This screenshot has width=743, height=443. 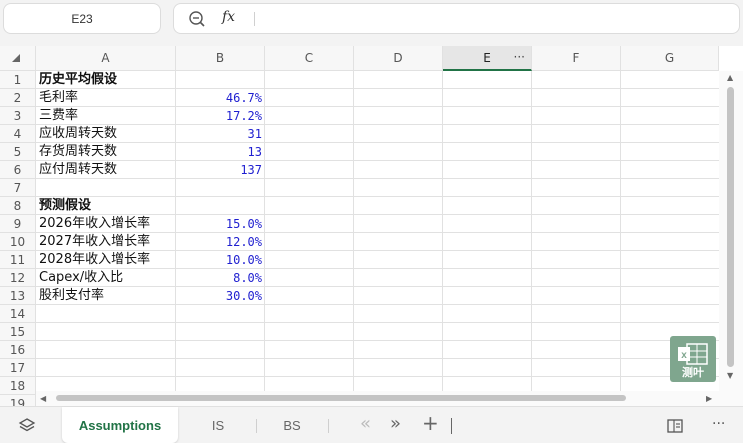 What do you see at coordinates (456, 18) in the screenshot?
I see `formula-bar: fx` at bounding box center [456, 18].